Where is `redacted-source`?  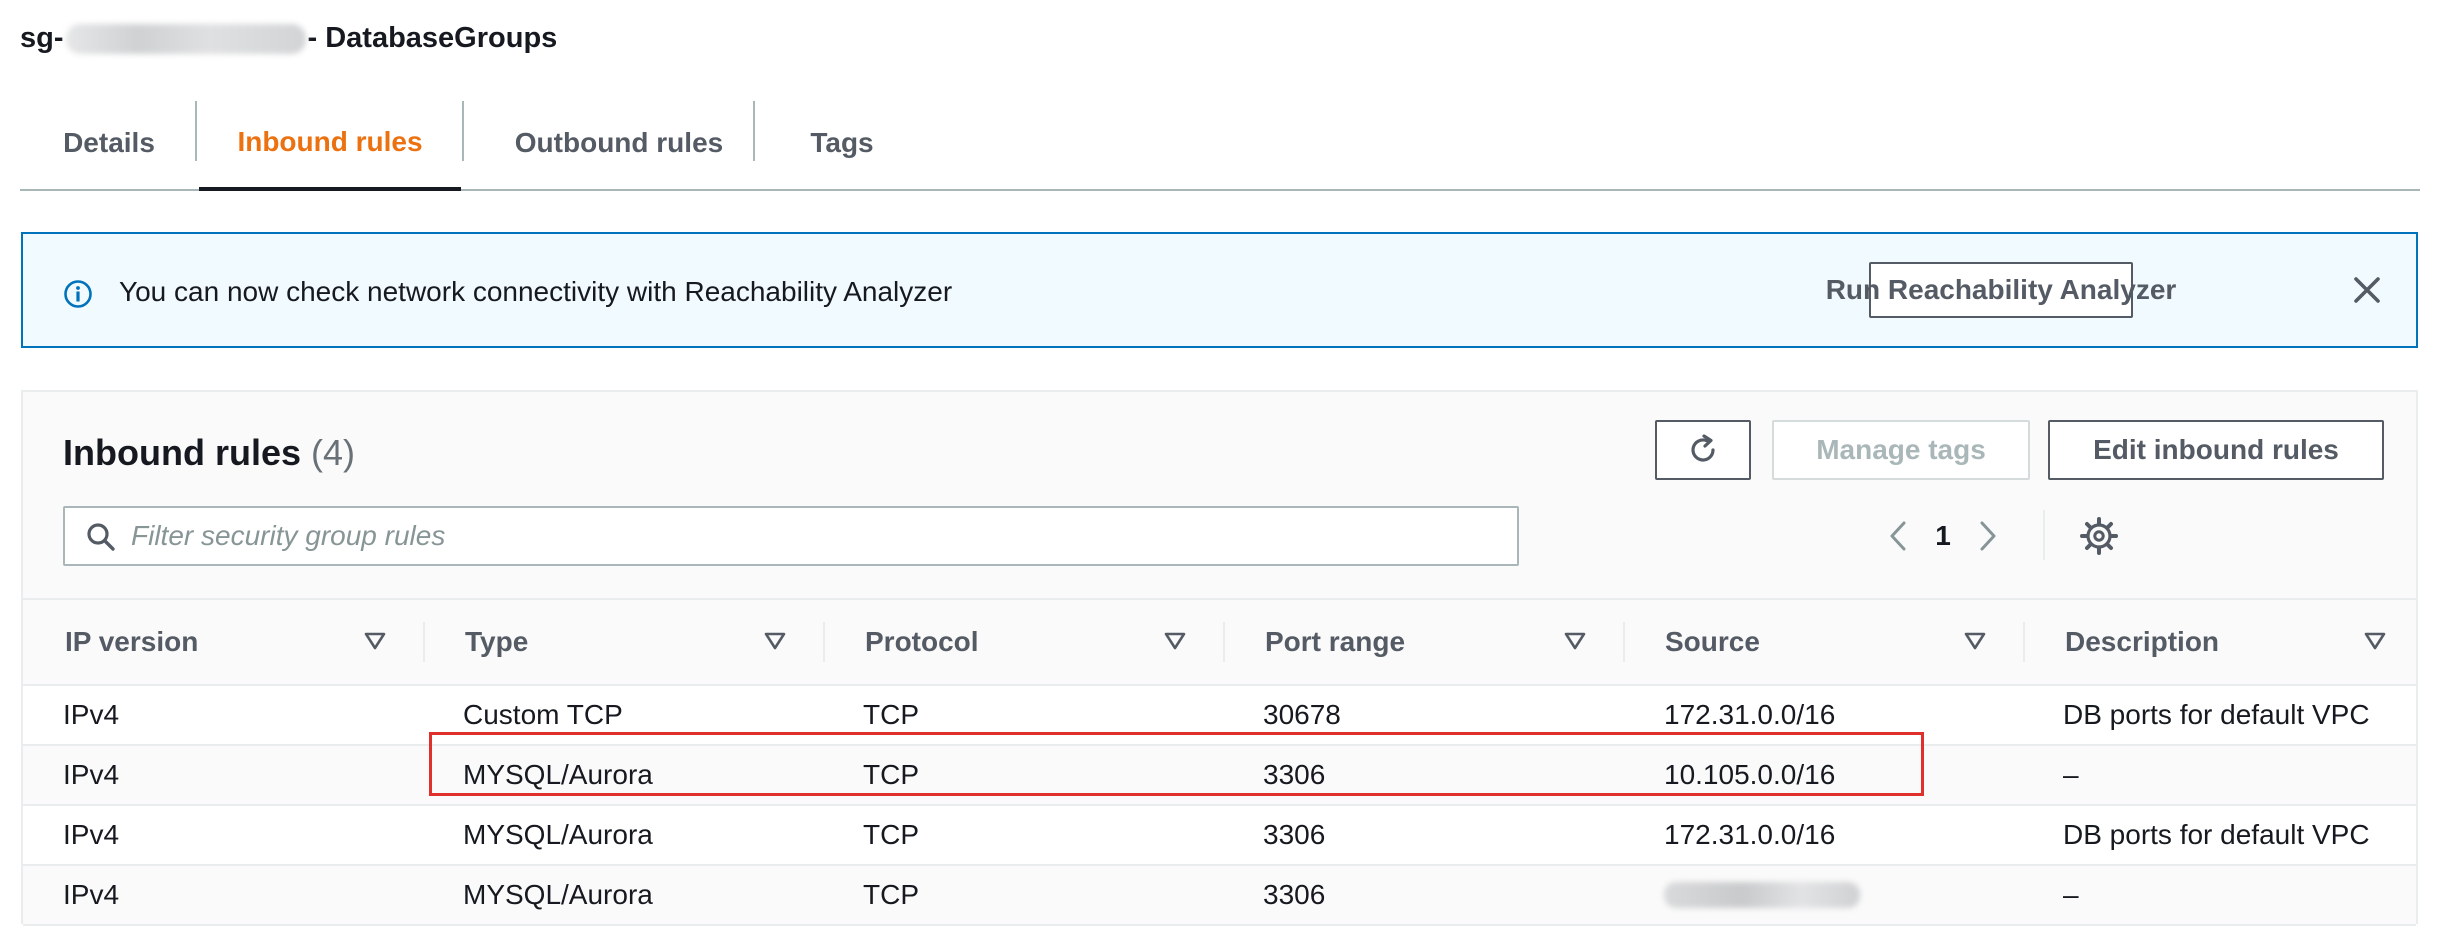
redacted-source is located at coordinates (1762, 895).